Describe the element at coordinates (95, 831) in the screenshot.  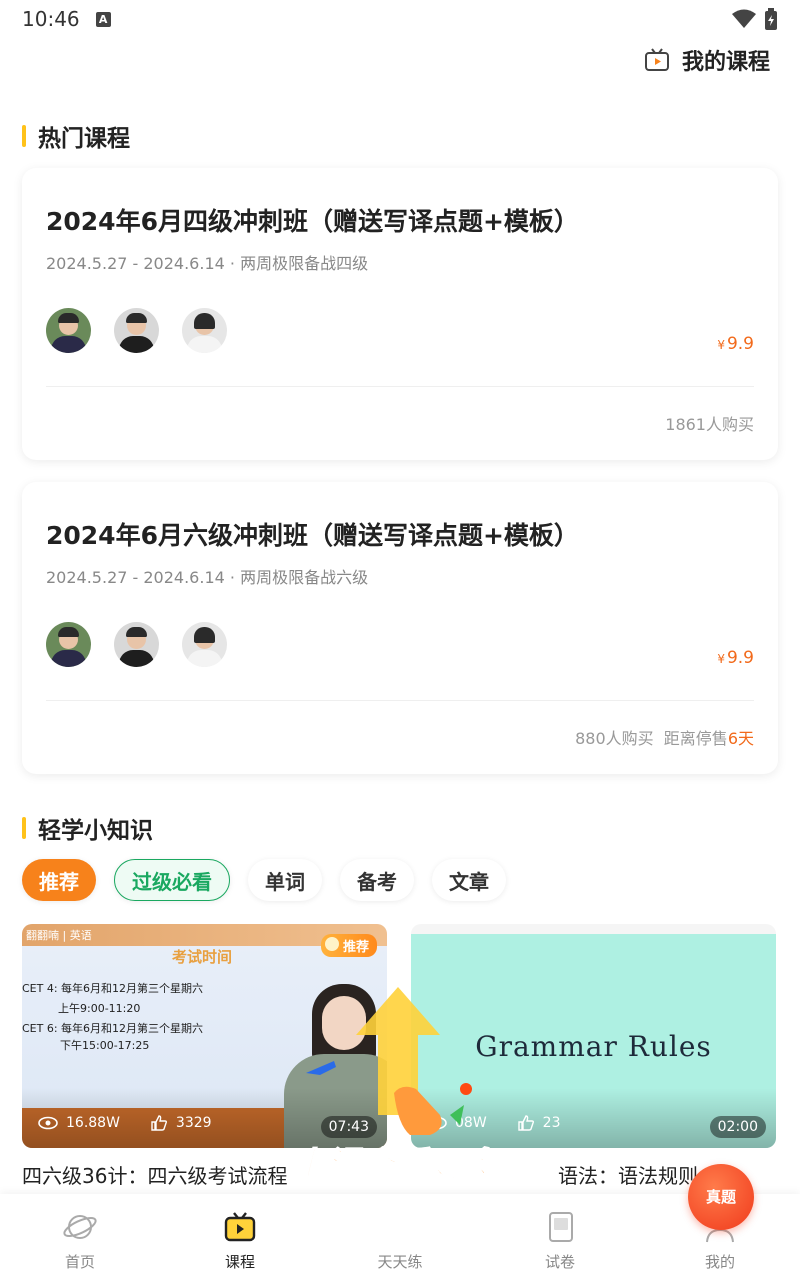
I see `section-title-text: 轻学小知识` at that location.